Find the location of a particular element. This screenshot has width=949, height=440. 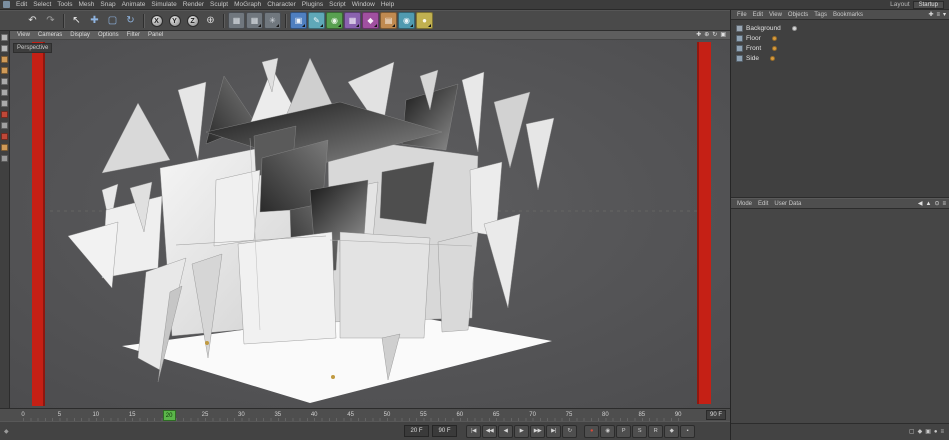

menu-animate: Animate is located at coordinates (134, 4).